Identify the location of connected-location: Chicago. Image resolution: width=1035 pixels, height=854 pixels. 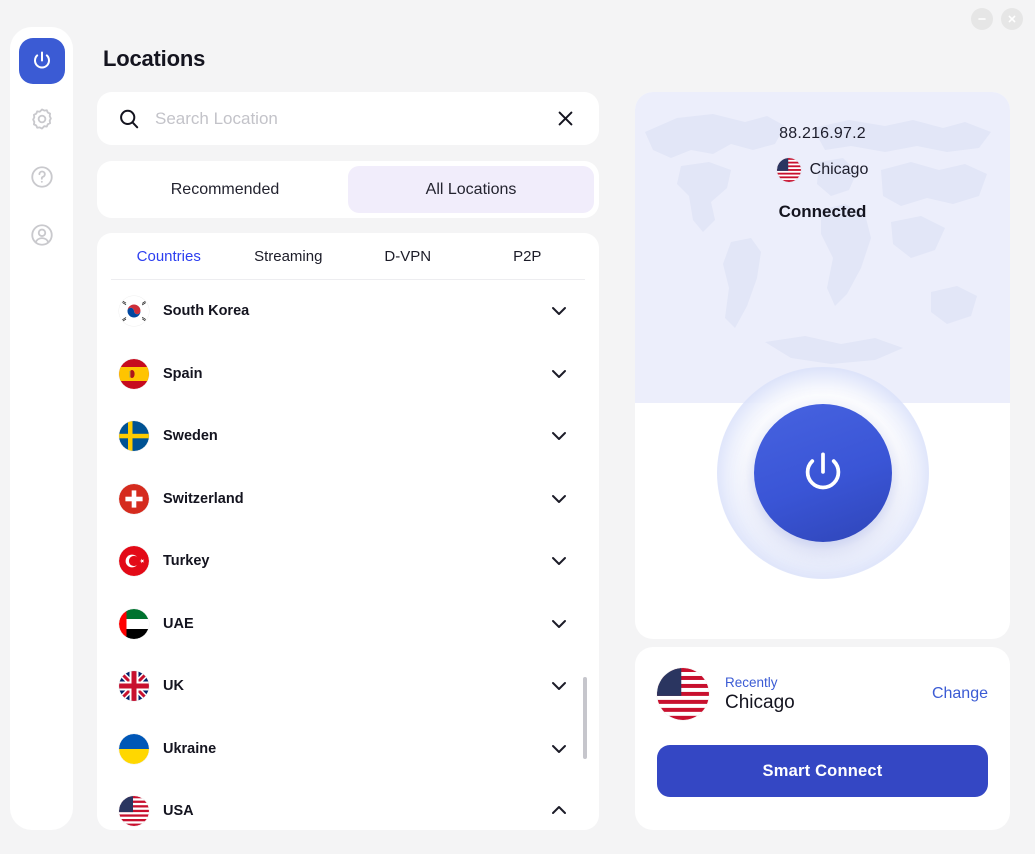
(822, 170).